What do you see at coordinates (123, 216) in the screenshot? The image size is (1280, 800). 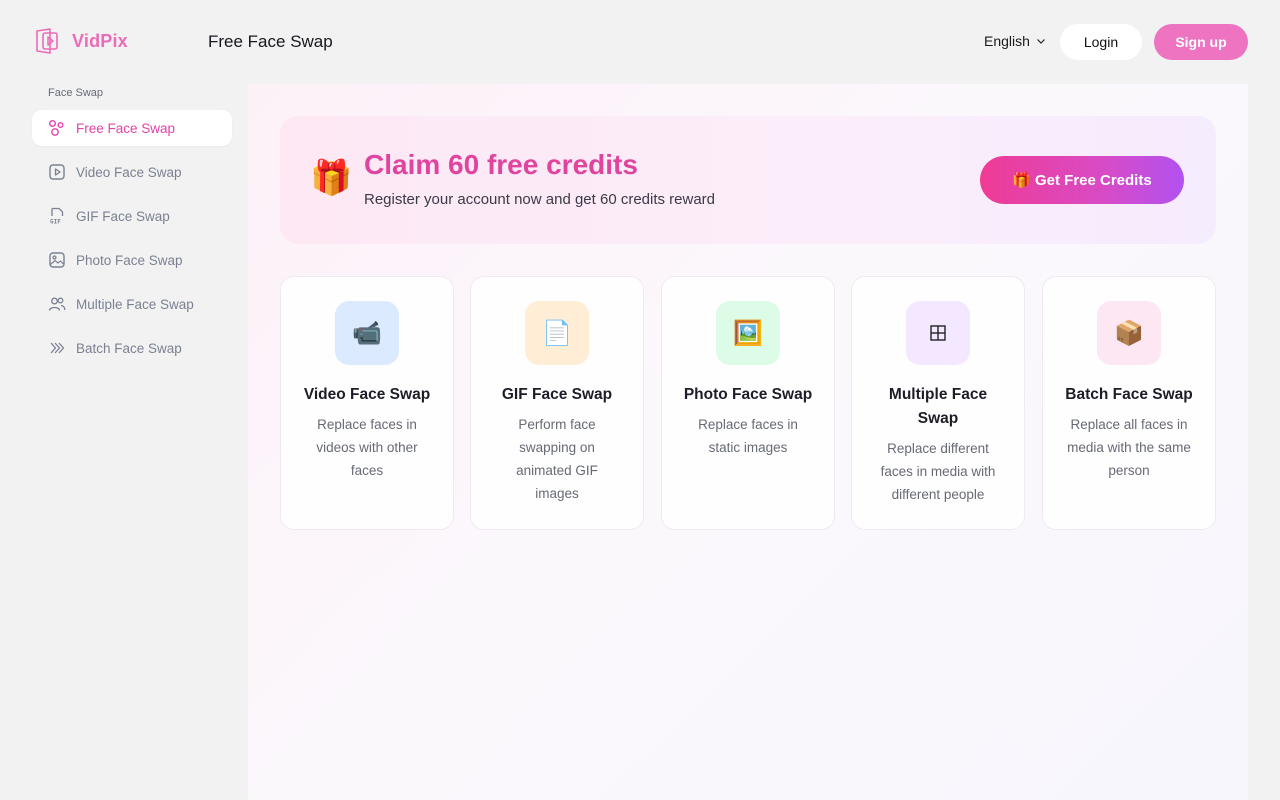 I see `sidebar-item-label: GIF Face Swap` at bounding box center [123, 216].